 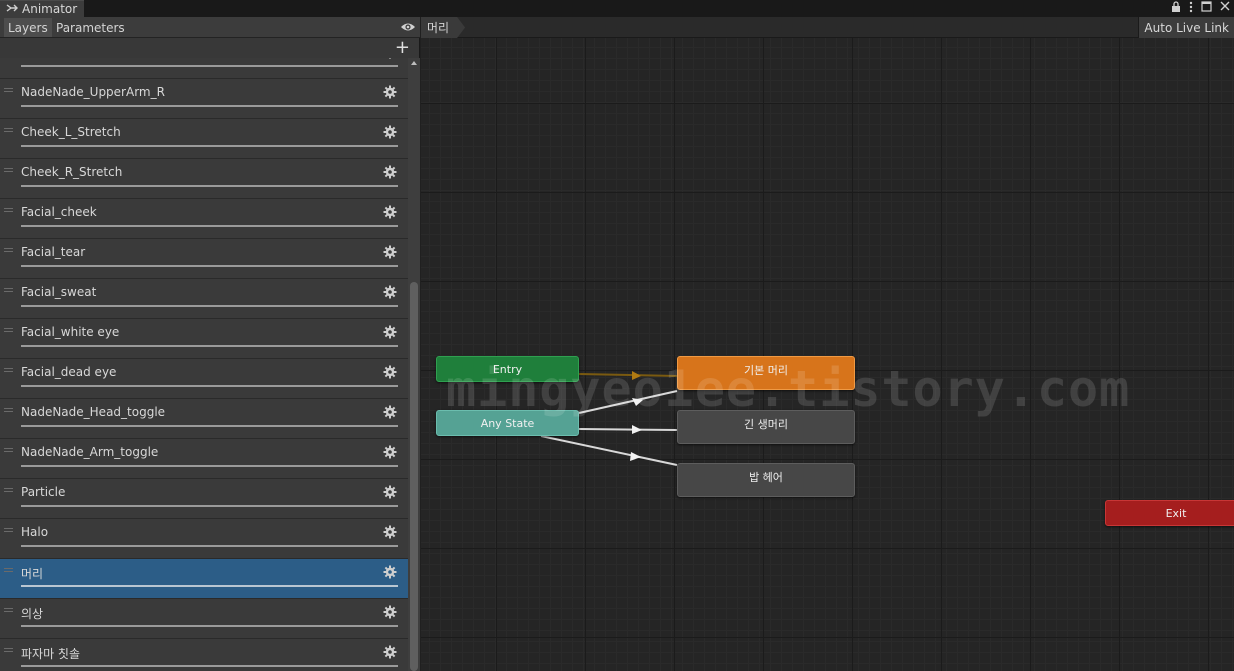 I want to click on maximize-icon, so click(x=1206, y=9).